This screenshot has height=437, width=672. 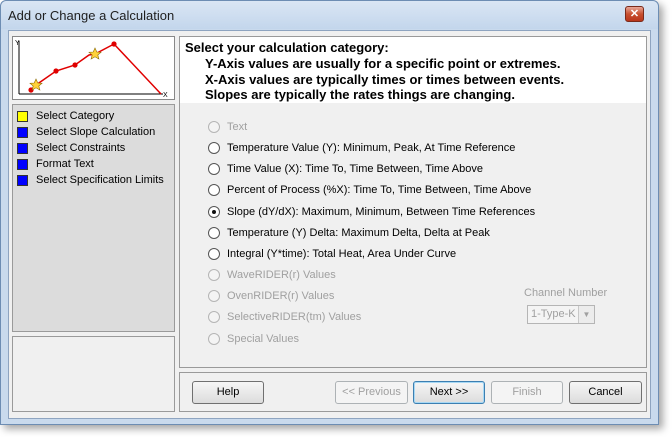 I want to click on step-label: Select Constraints, so click(x=81, y=148).